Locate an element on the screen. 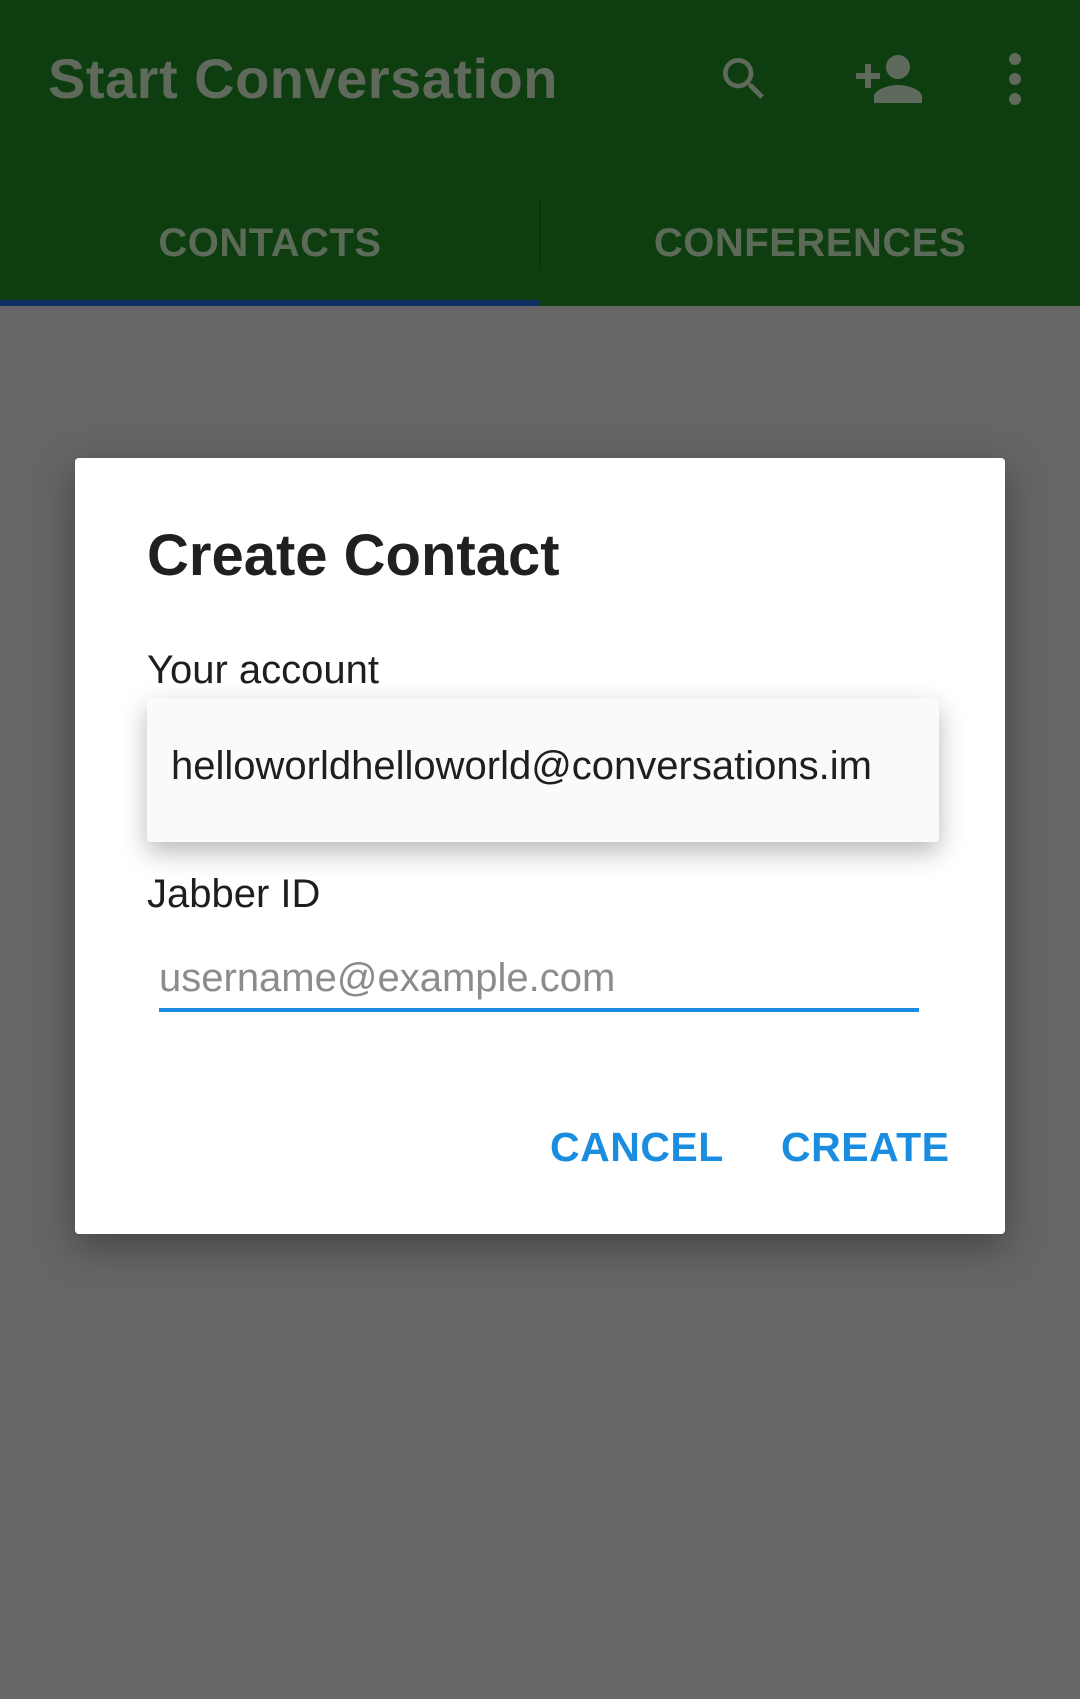 This screenshot has height=1699, width=1080. search-icon is located at coordinates (743, 78).